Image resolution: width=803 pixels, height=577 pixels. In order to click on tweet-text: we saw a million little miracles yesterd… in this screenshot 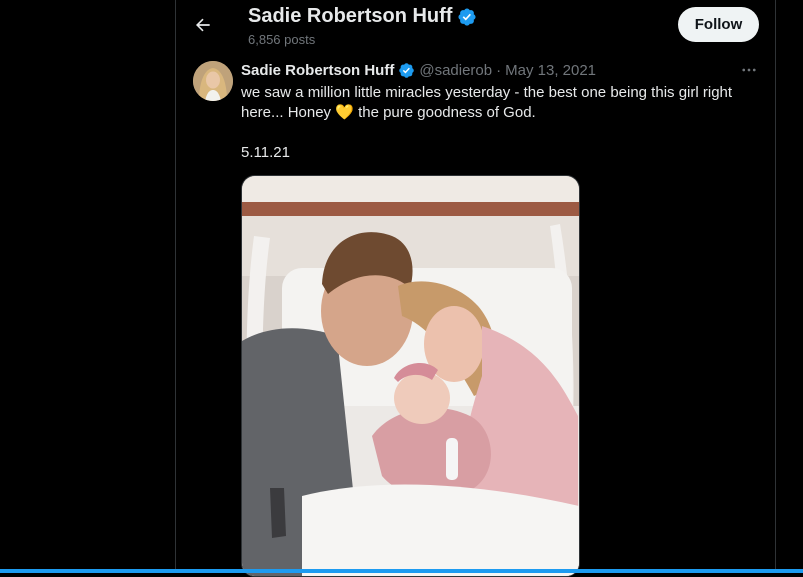, I will do `click(501, 103)`.